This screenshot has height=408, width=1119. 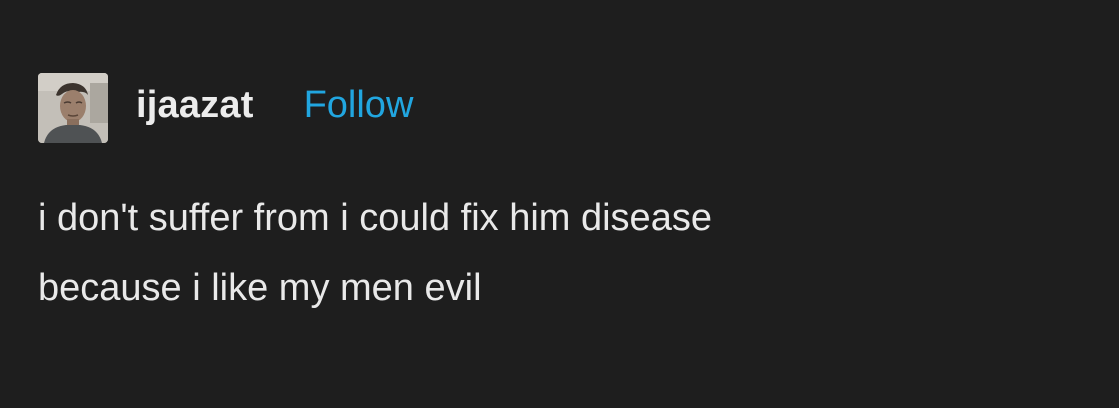 I want to click on post-header: ijaazat Follow, so click(x=225, y=108).